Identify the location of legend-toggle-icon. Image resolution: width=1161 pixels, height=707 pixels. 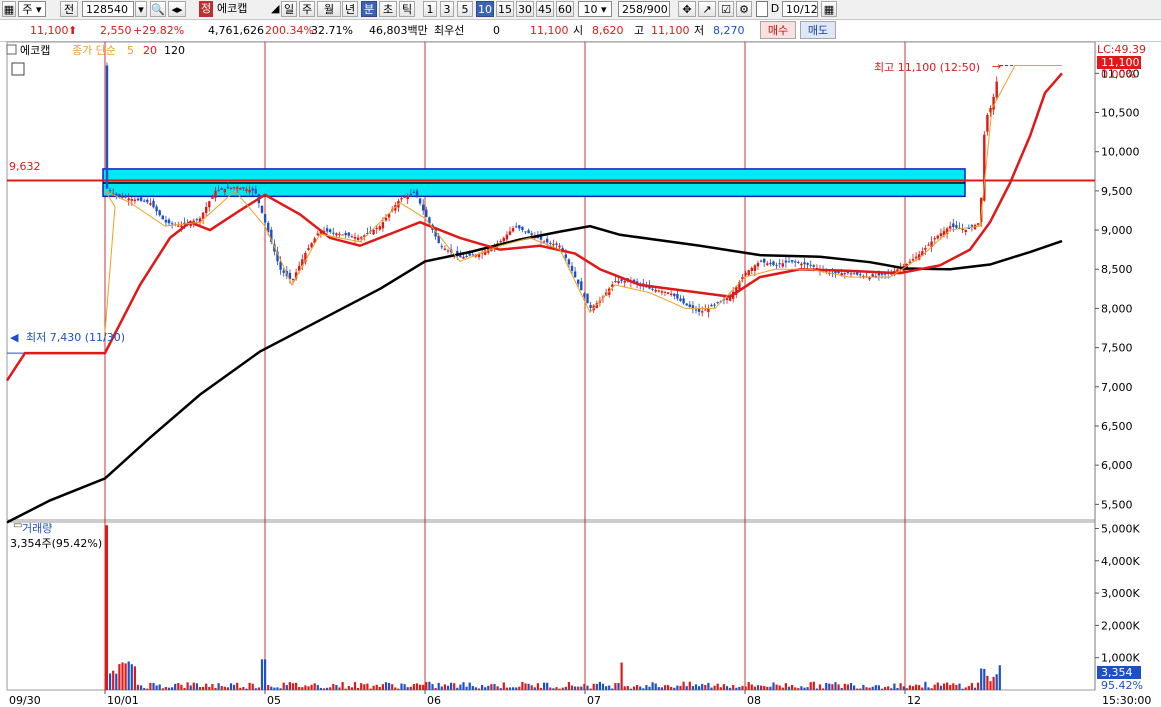
(11, 49).